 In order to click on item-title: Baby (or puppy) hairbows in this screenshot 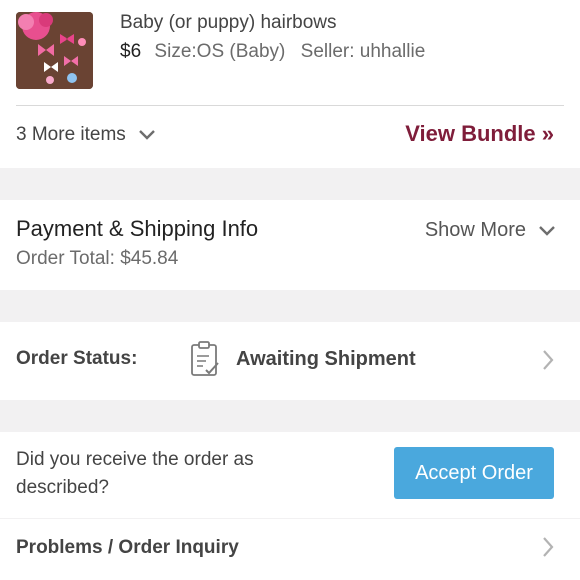, I will do `click(228, 23)`.